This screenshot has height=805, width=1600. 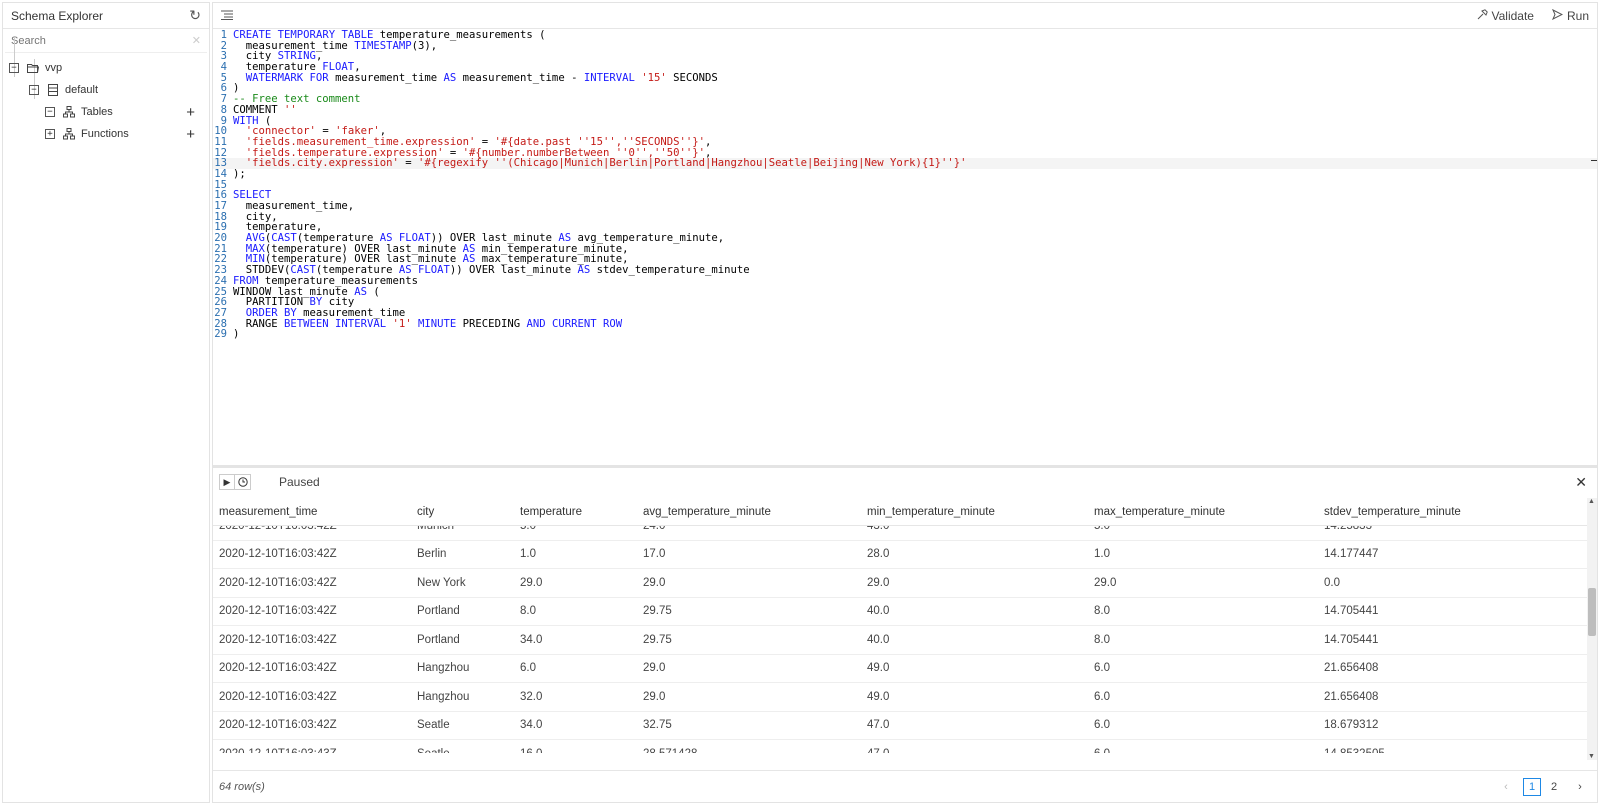 What do you see at coordinates (196, 40) in the screenshot?
I see `clear-search-icon: ✕` at bounding box center [196, 40].